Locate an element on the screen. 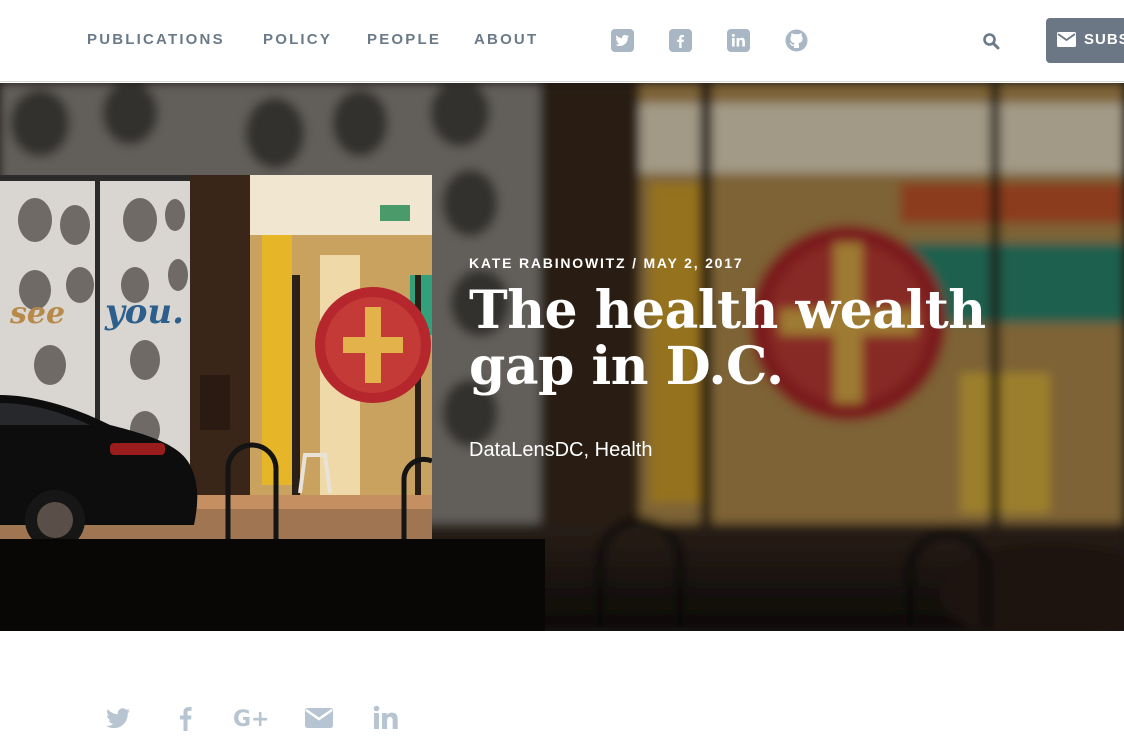  linkedin-icon is located at coordinates (738, 40).